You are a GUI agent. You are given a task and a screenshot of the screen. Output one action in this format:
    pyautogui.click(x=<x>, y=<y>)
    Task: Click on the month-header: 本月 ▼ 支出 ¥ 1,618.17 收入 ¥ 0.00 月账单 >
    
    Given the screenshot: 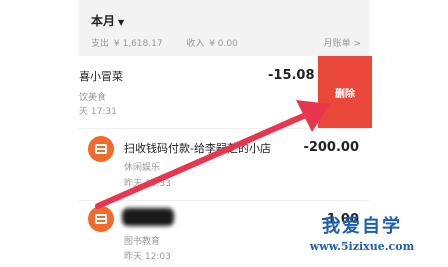 What is the action you would take?
    pyautogui.click(x=224, y=28)
    